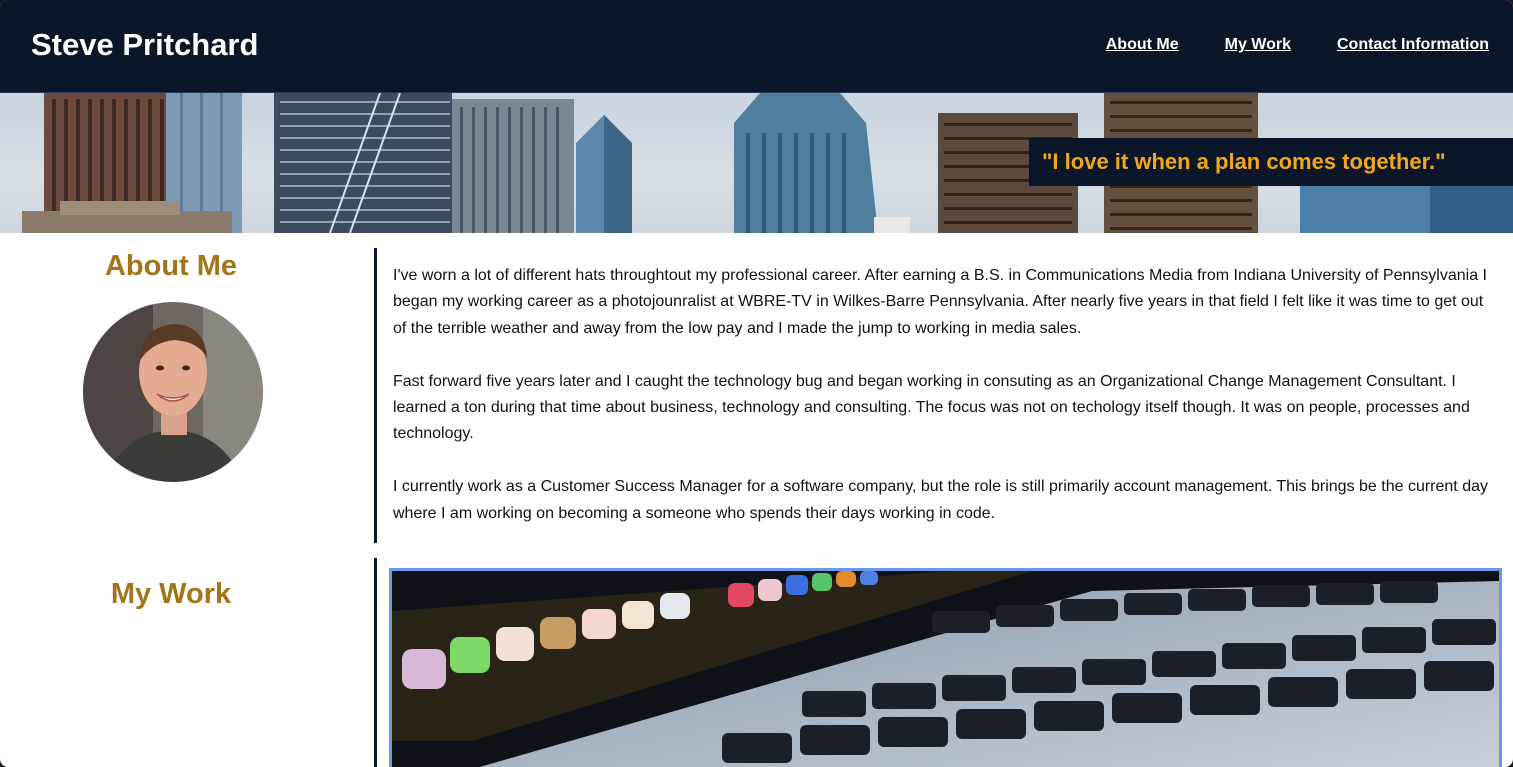 This screenshot has width=1513, height=767. I want to click on work-divider, so click(375, 662).